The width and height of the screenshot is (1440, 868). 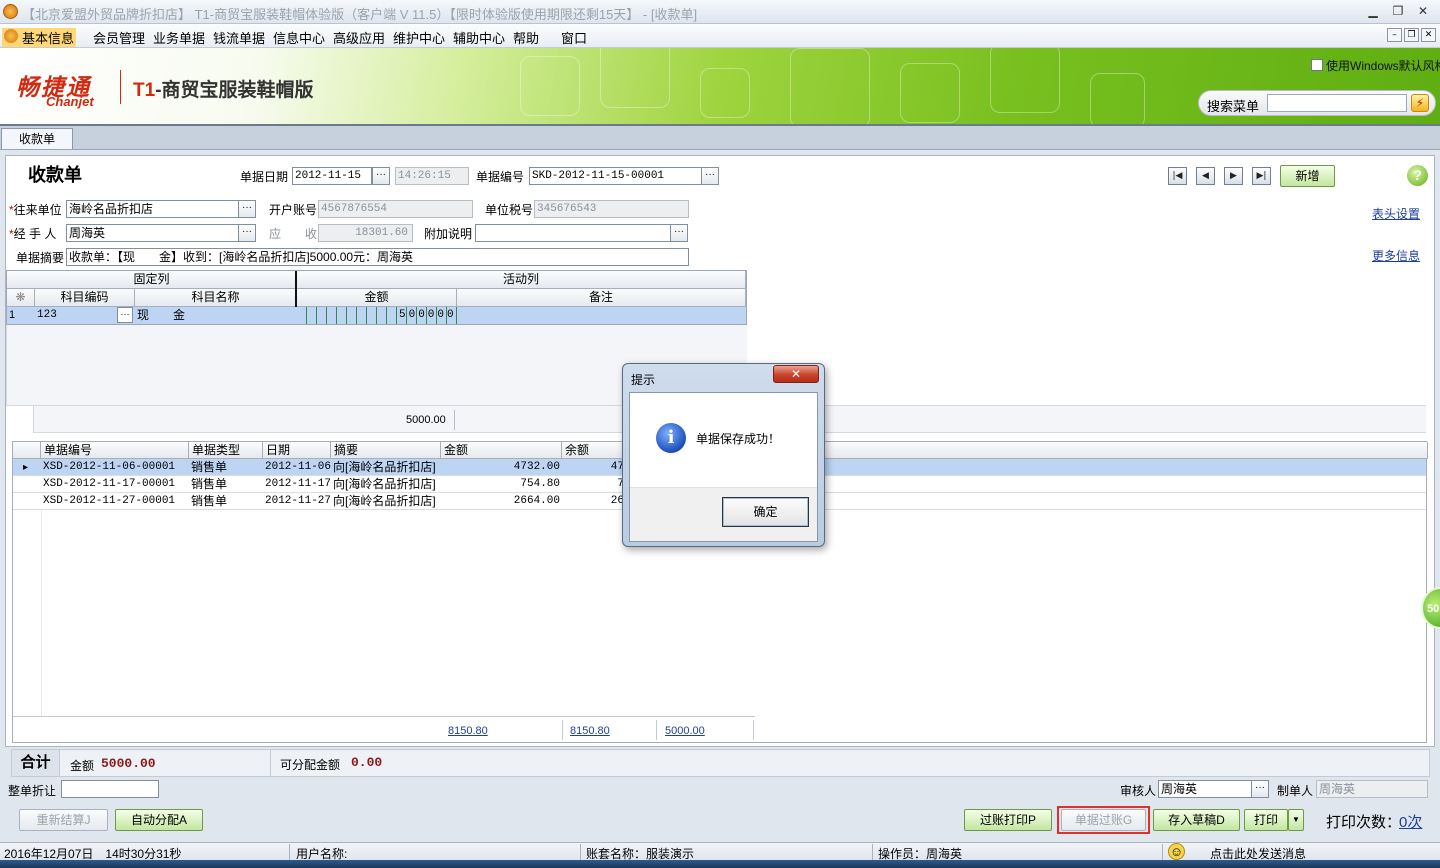 I want to click on dialog-ok-button: 确定, so click(x=765, y=512).